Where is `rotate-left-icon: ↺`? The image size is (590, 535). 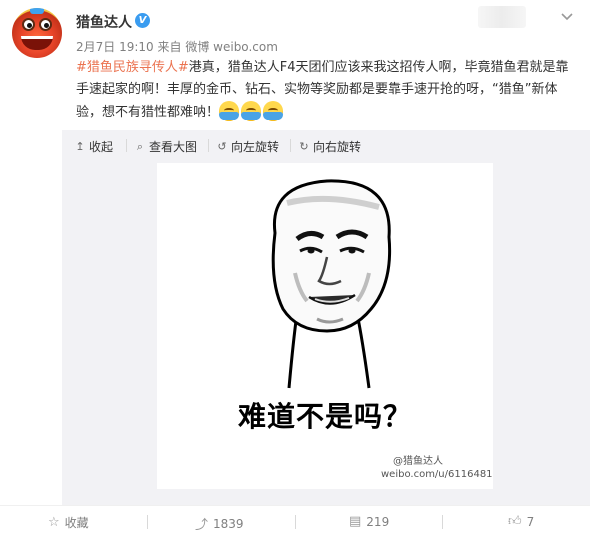
rotate-left-icon: ↺ is located at coordinates (222, 146).